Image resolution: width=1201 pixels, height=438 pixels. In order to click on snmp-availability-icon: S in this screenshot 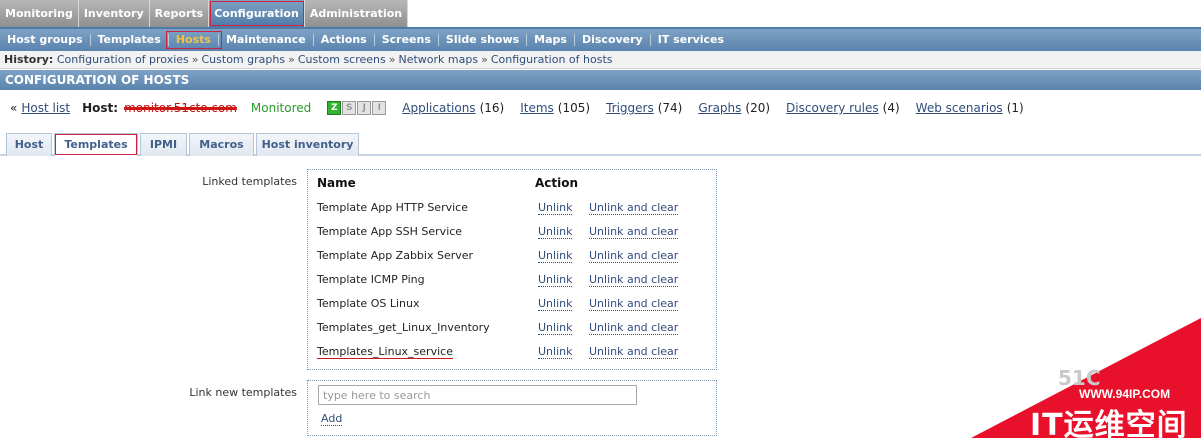, I will do `click(349, 108)`.